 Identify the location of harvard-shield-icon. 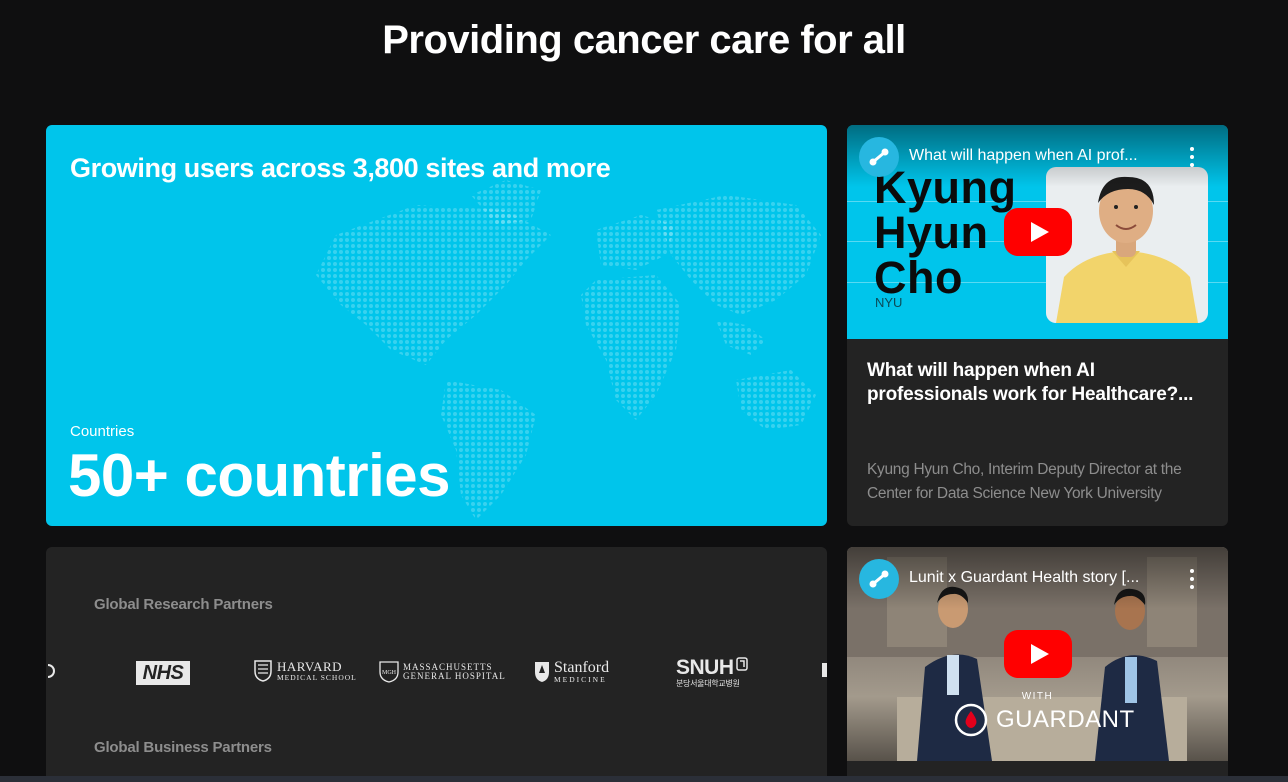
(263, 671).